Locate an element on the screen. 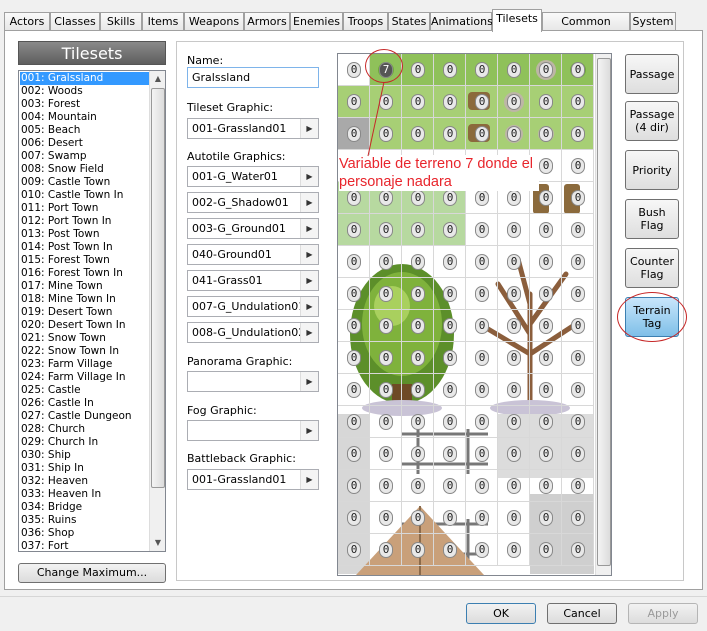 The width and height of the screenshot is (707, 631). list-item: 009: Castle Town is located at coordinates (84, 182).